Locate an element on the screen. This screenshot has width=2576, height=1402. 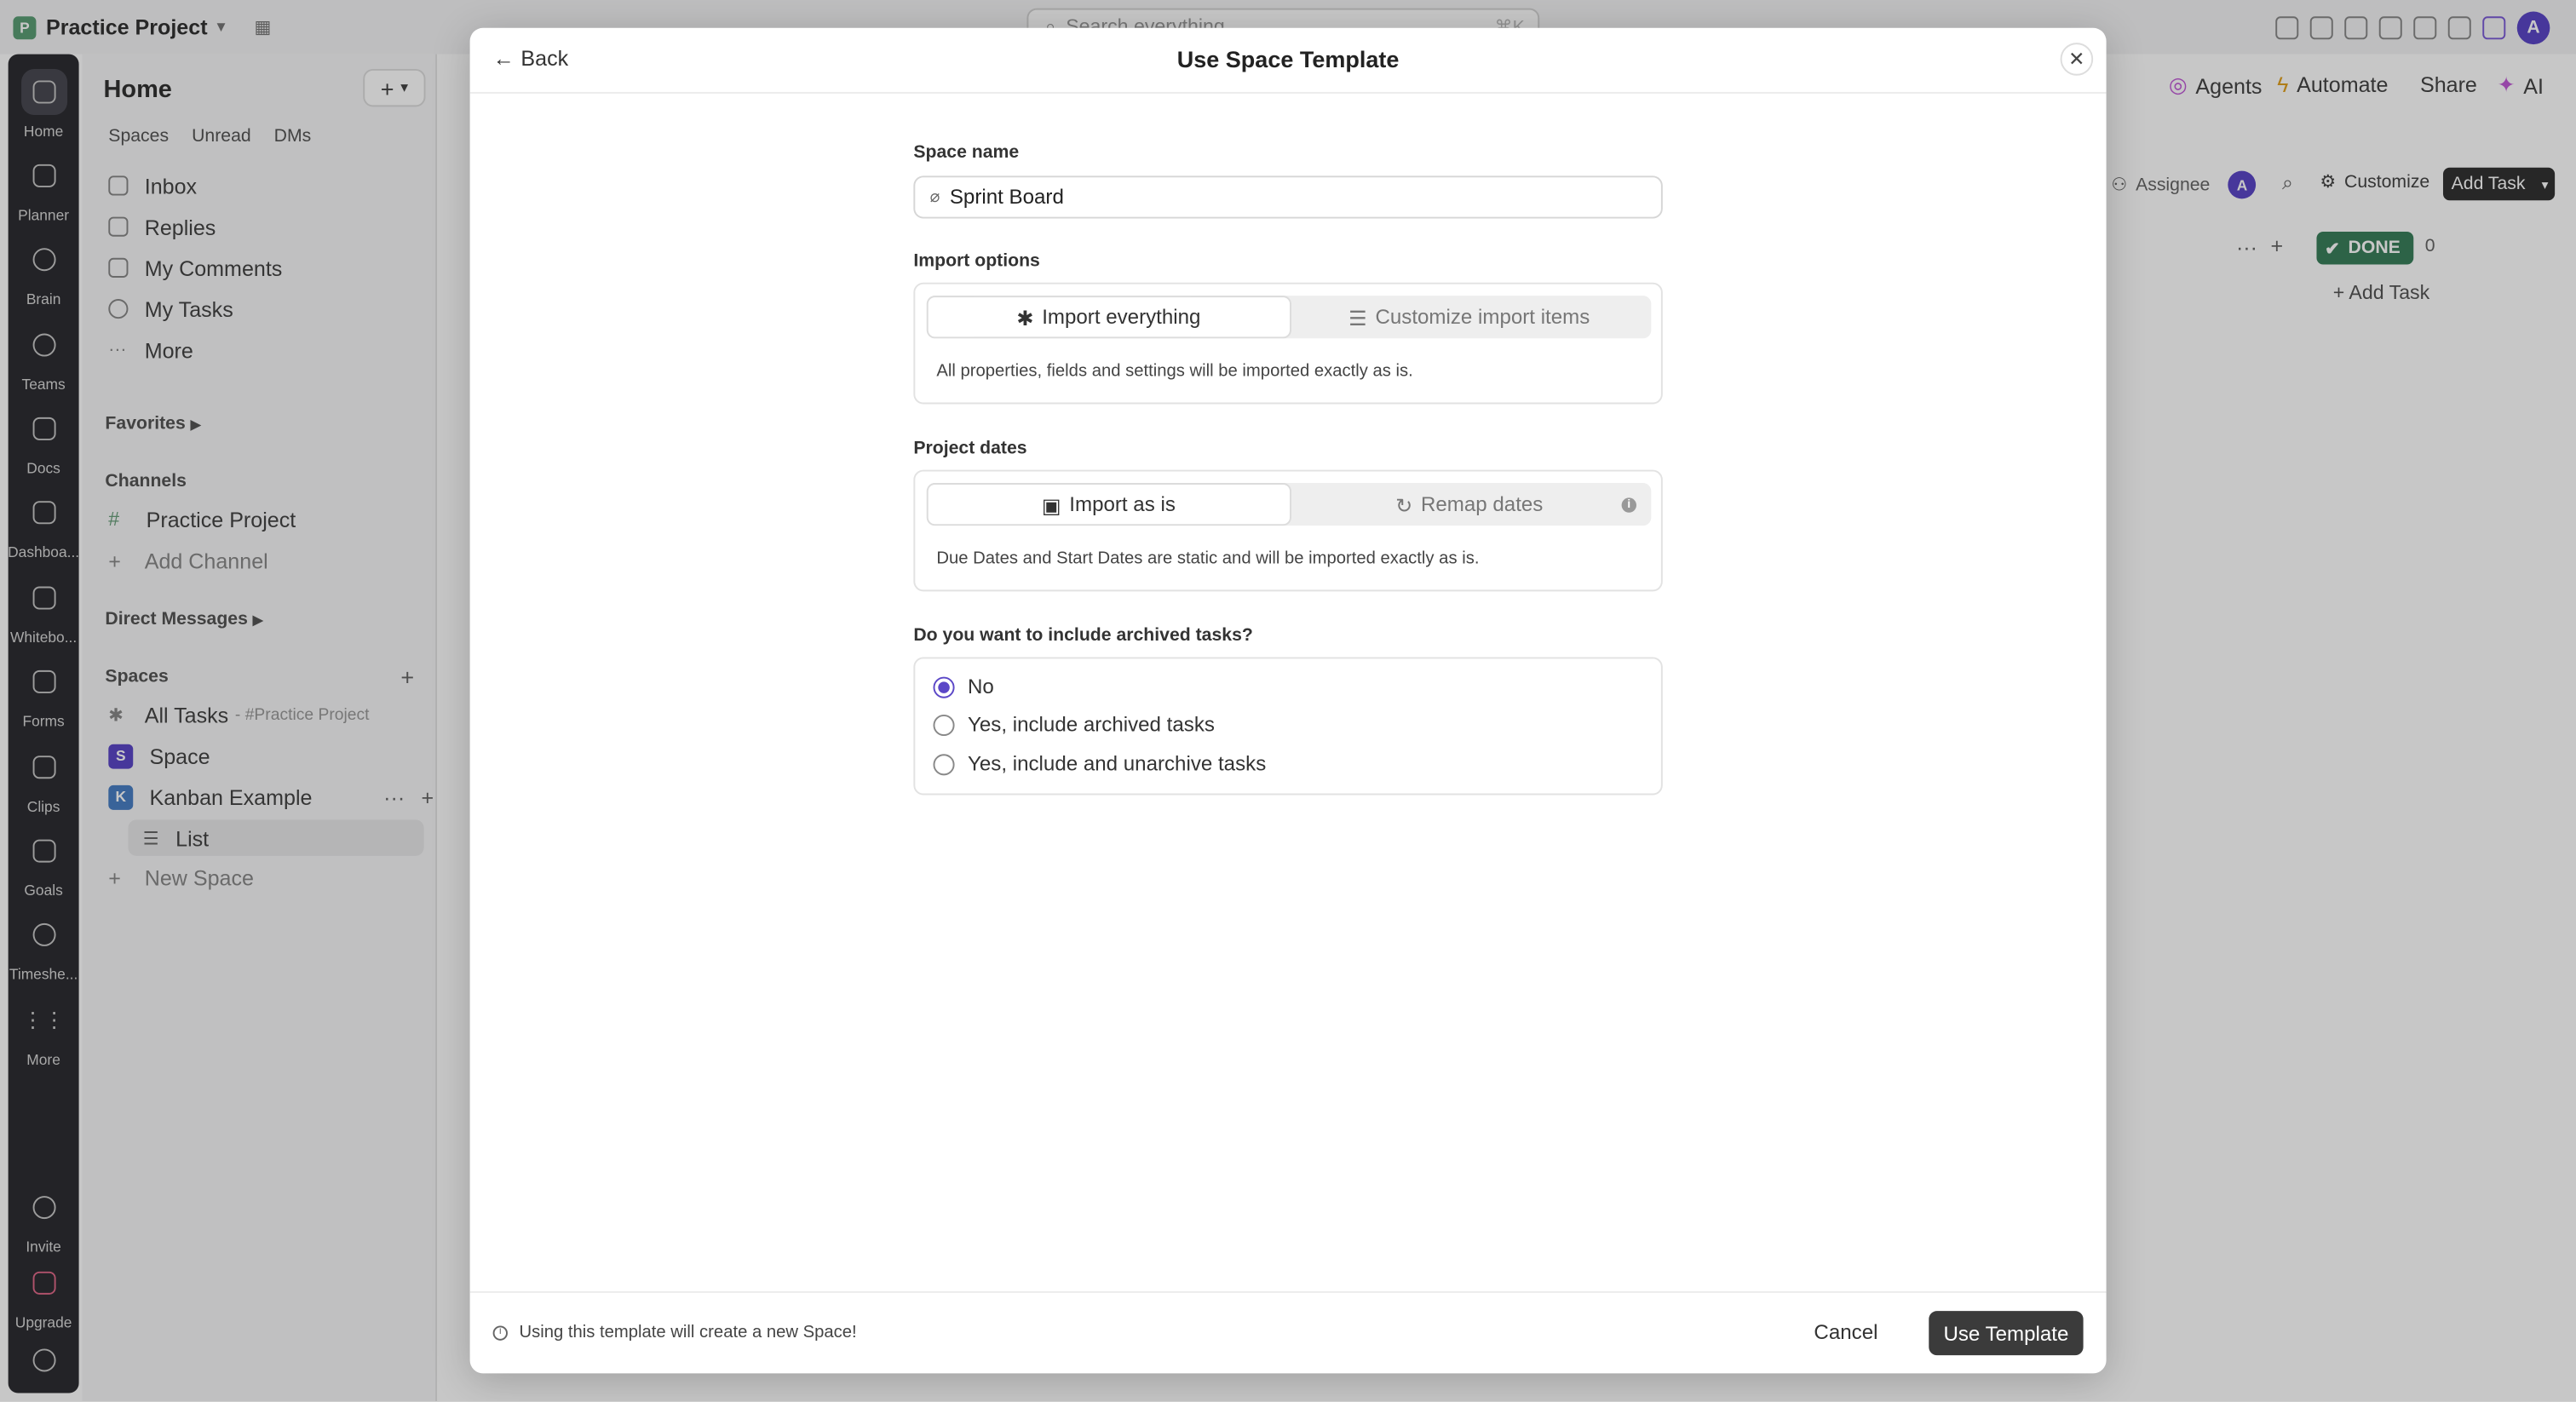
asterisk-icon: ✱ is located at coordinates (1025, 318).